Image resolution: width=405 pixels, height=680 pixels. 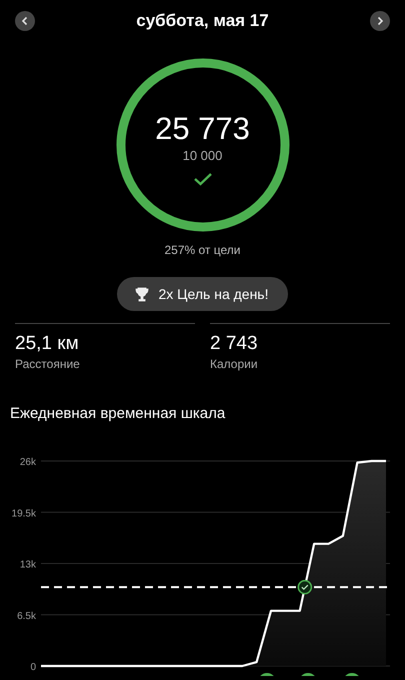 What do you see at coordinates (202, 155) in the screenshot?
I see `step-goal: 10 000` at bounding box center [202, 155].